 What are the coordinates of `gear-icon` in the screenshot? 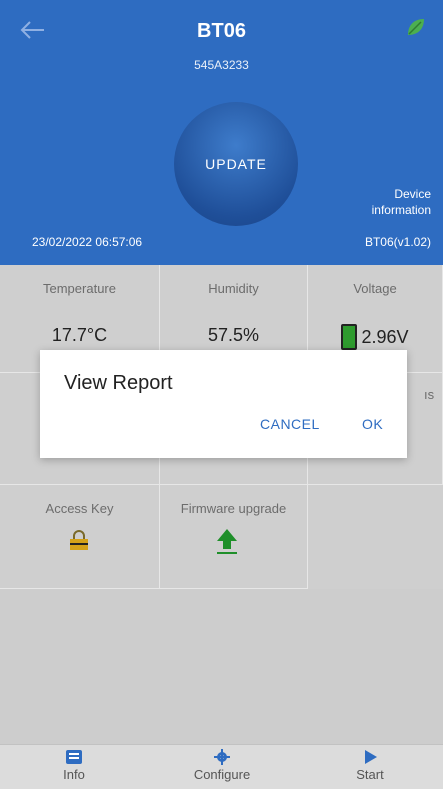 It's located at (222, 757).